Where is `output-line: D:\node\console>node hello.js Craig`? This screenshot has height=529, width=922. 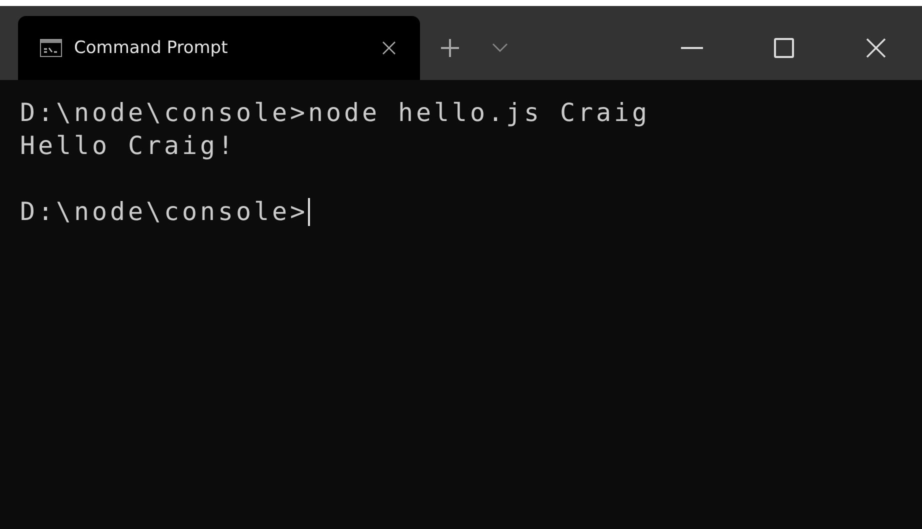 output-line: D:\node\console>node hello.js Craig is located at coordinates (335, 113).